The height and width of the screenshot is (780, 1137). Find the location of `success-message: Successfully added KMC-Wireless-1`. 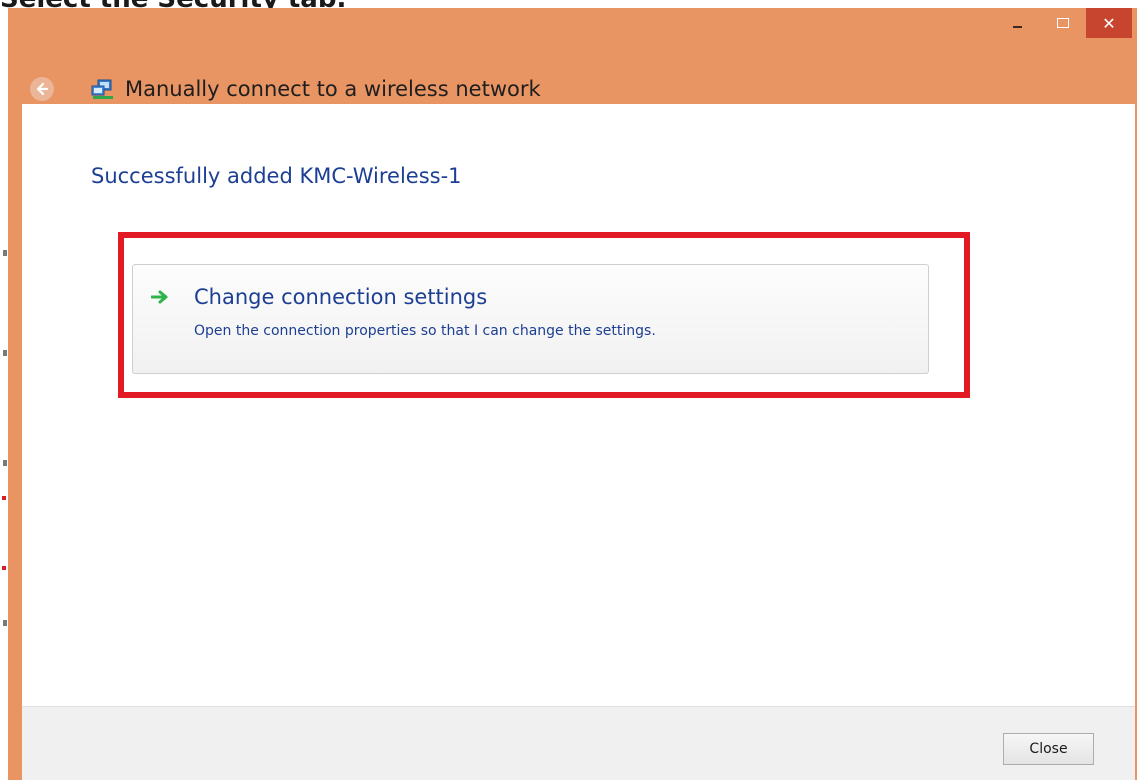

success-message: Successfully added KMC-Wireless-1 is located at coordinates (276, 176).